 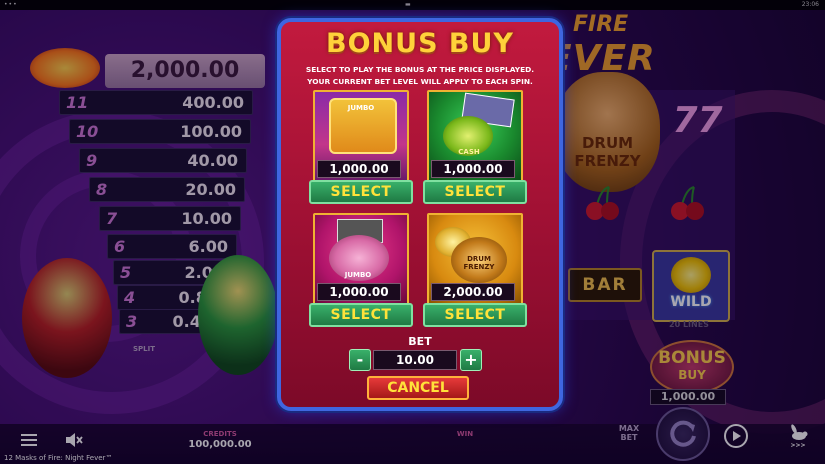 I want to click on bonus-card-4: DRUM FRENZY 2,000.00 SELECT, so click(x=475, y=272).